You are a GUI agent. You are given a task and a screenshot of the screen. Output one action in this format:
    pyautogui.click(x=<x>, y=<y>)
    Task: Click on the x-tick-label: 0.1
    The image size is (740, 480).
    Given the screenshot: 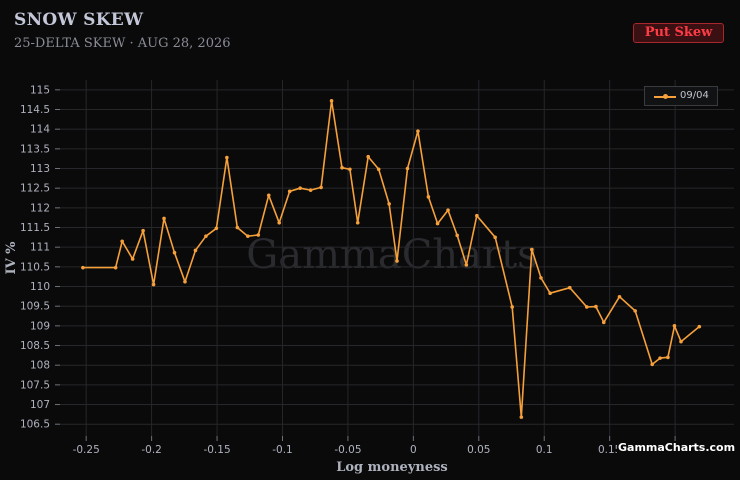 What is the action you would take?
    pyautogui.click(x=544, y=450)
    